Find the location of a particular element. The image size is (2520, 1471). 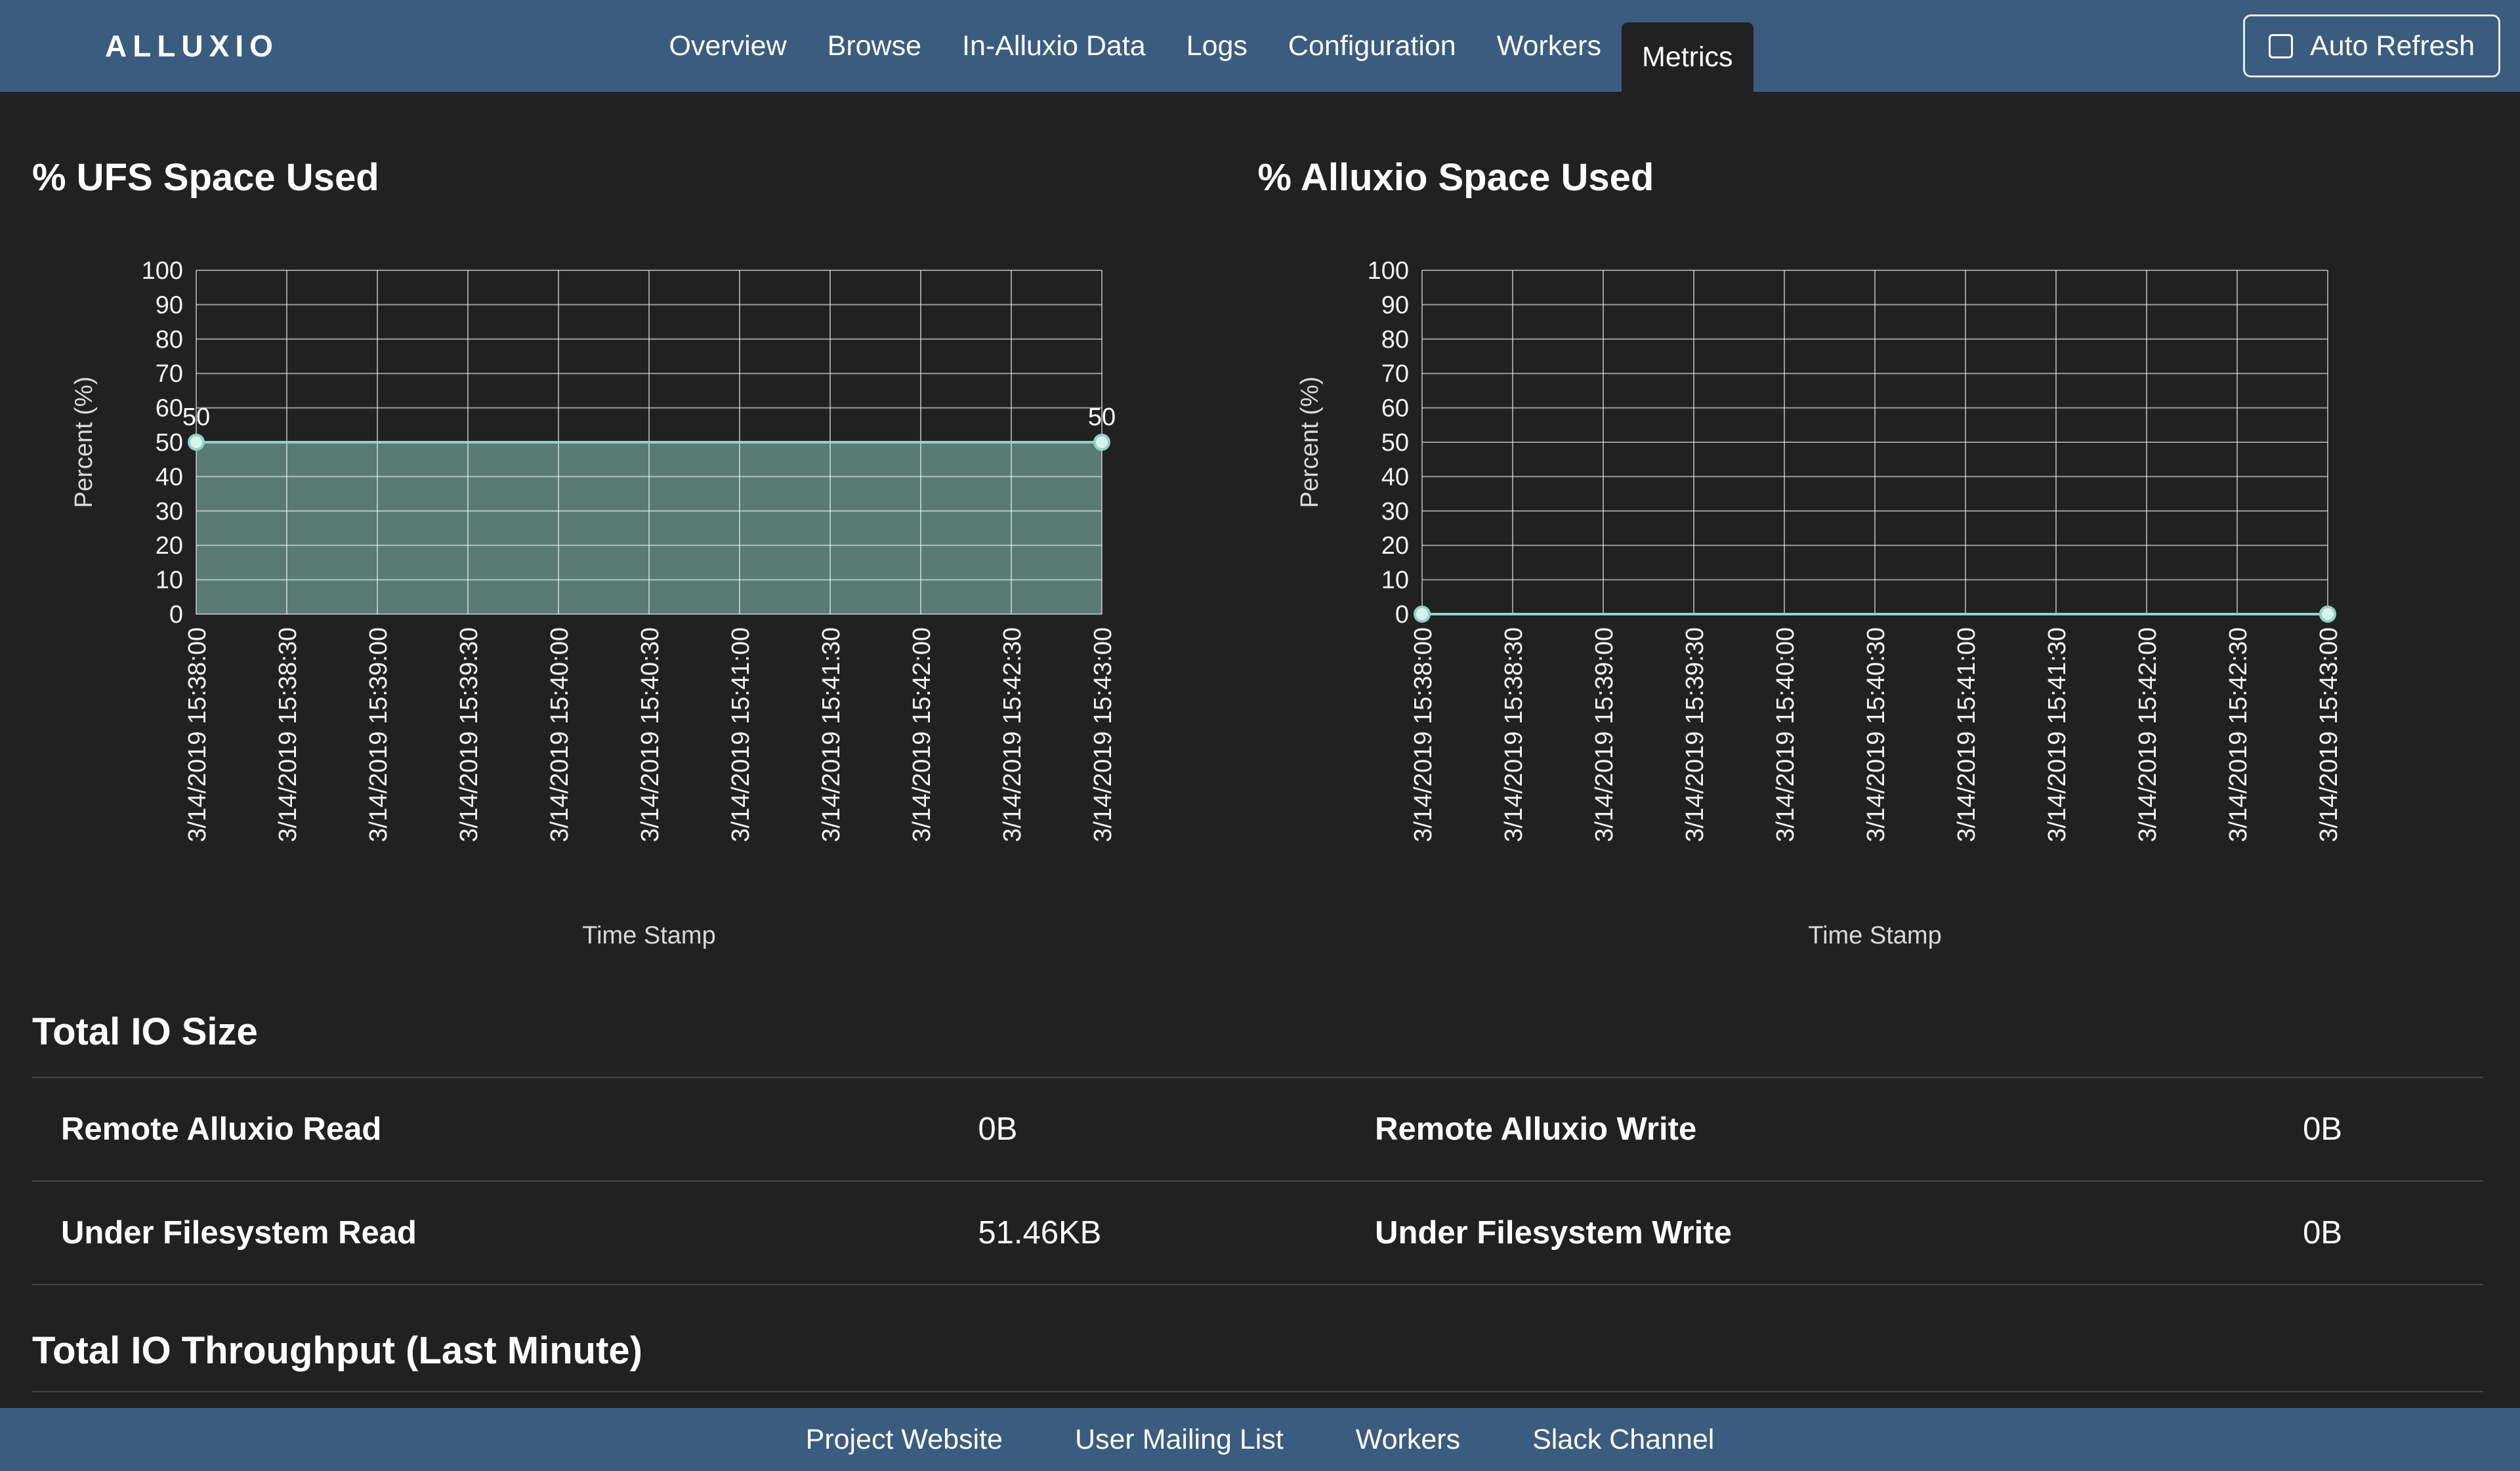

io-label-remote-alluxio-read: Remote Alluxio Read is located at coordinates (221, 1129).